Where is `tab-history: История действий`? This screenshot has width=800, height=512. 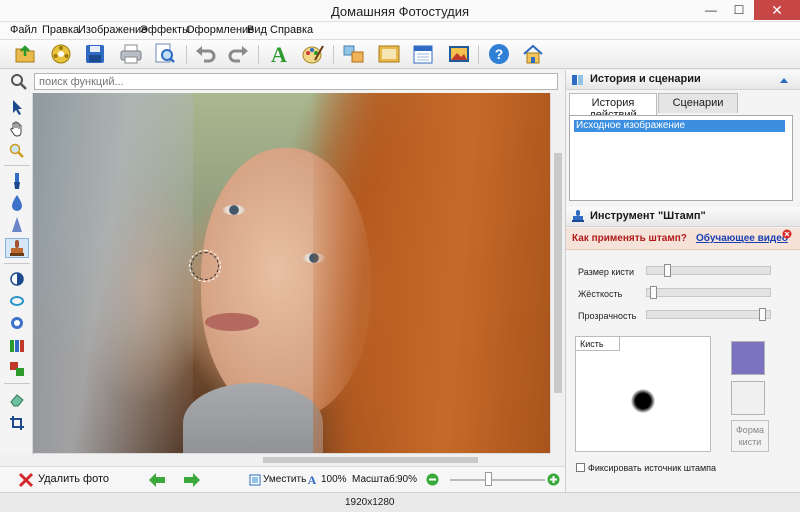
tab-history: История действий is located at coordinates (613, 107).